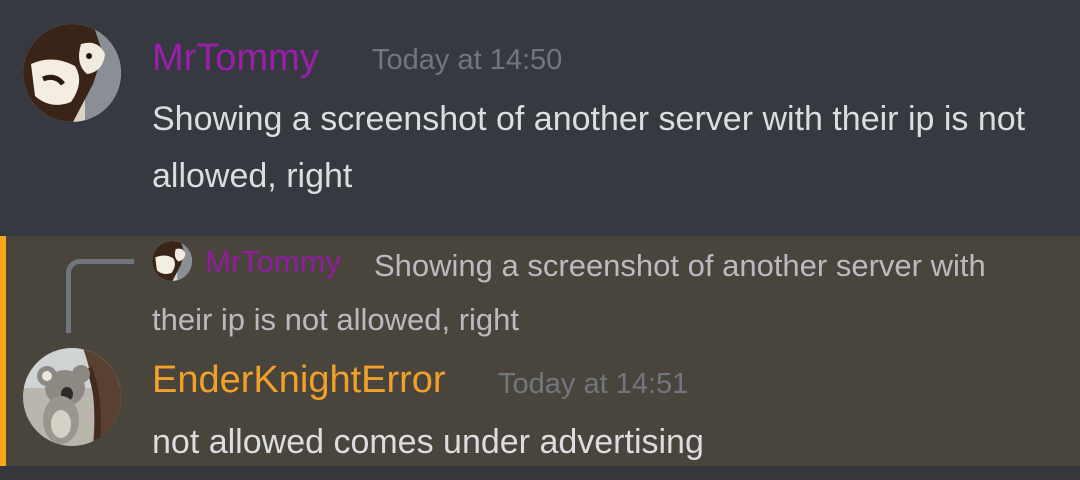  I want to click on message-content: not allowed comes under advertising, so click(428, 442).